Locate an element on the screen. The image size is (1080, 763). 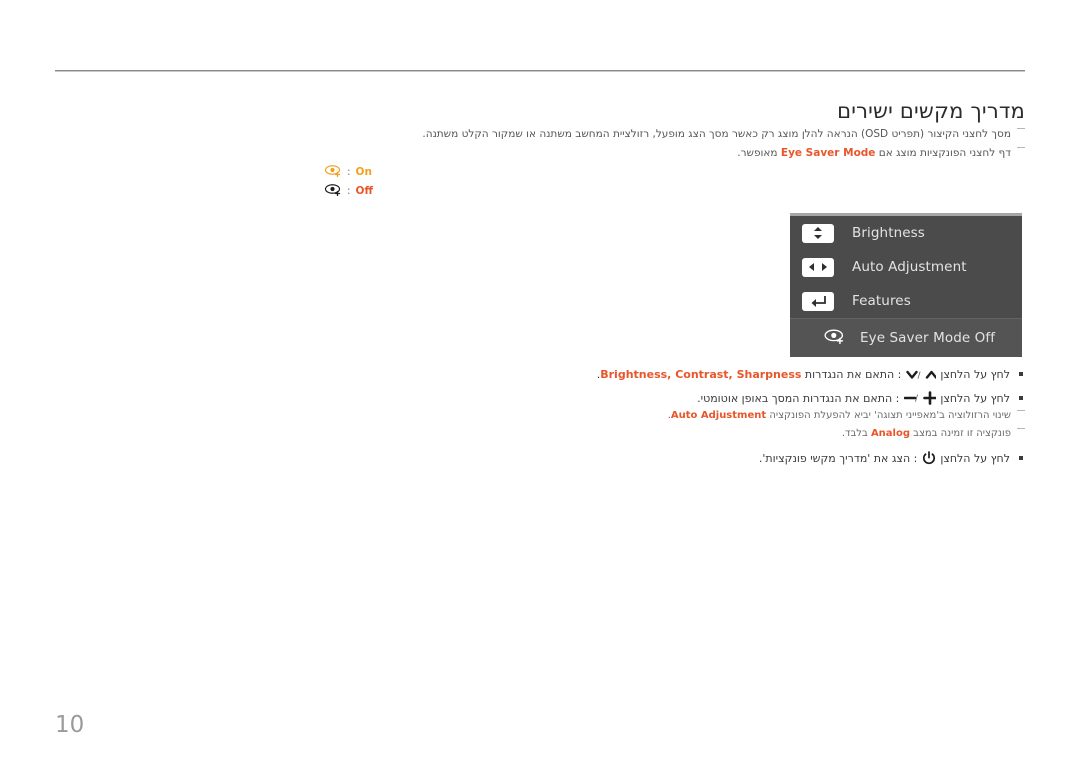
power-key-icon is located at coordinates (929, 461).